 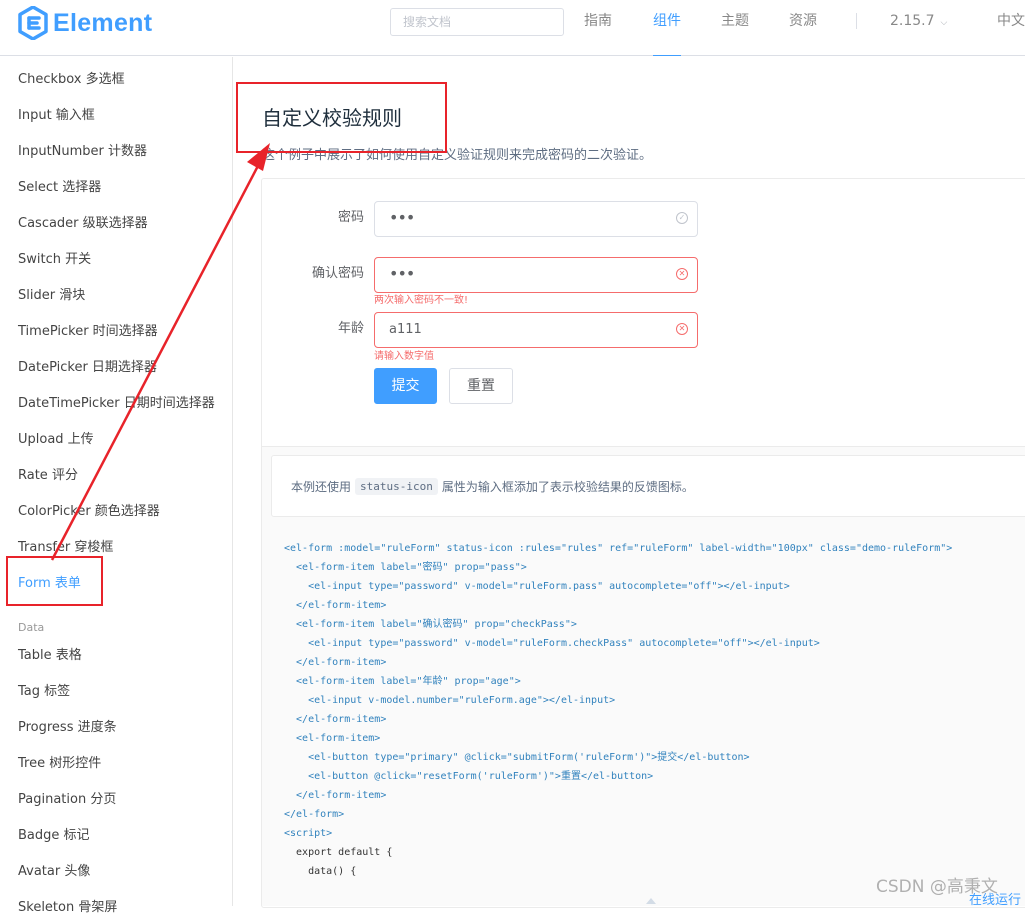 I want to click on password-input: ••• ✓, so click(x=536, y=219).